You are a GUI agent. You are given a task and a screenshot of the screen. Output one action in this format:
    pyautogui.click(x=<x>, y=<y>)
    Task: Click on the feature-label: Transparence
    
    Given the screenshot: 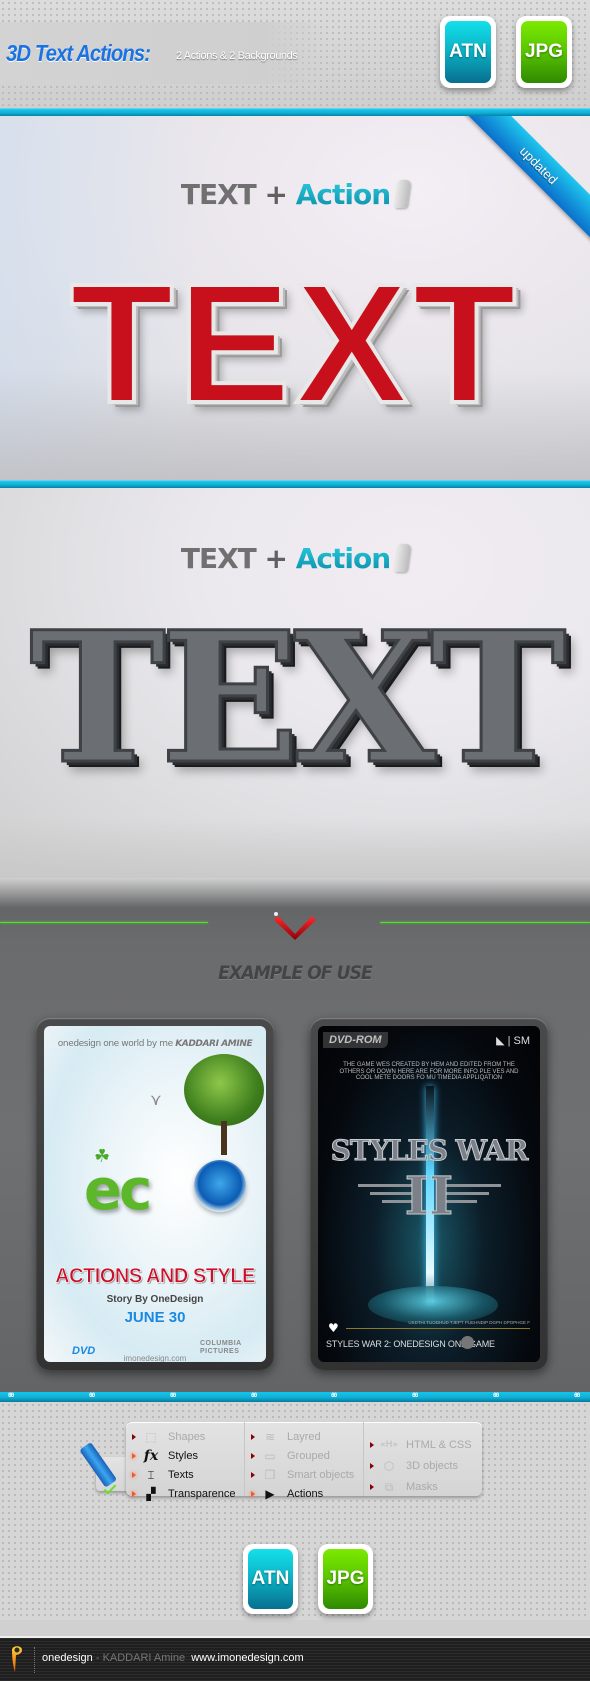 What is the action you would take?
    pyautogui.click(x=202, y=1494)
    